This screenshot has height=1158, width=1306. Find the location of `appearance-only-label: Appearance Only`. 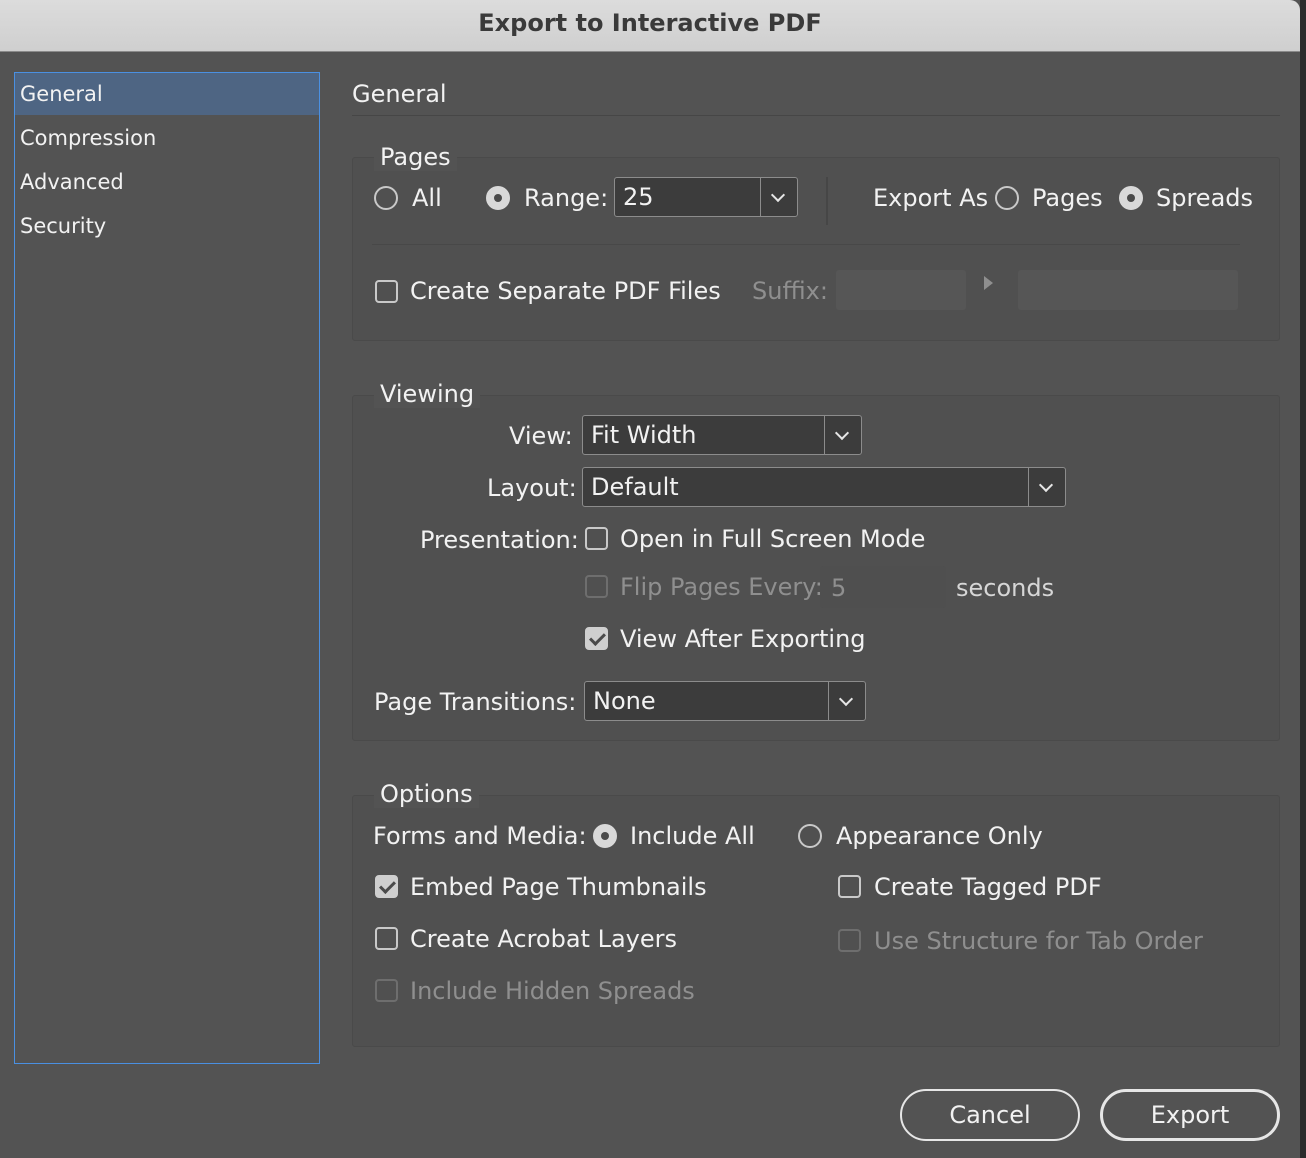

appearance-only-label: Appearance Only is located at coordinates (939, 836).